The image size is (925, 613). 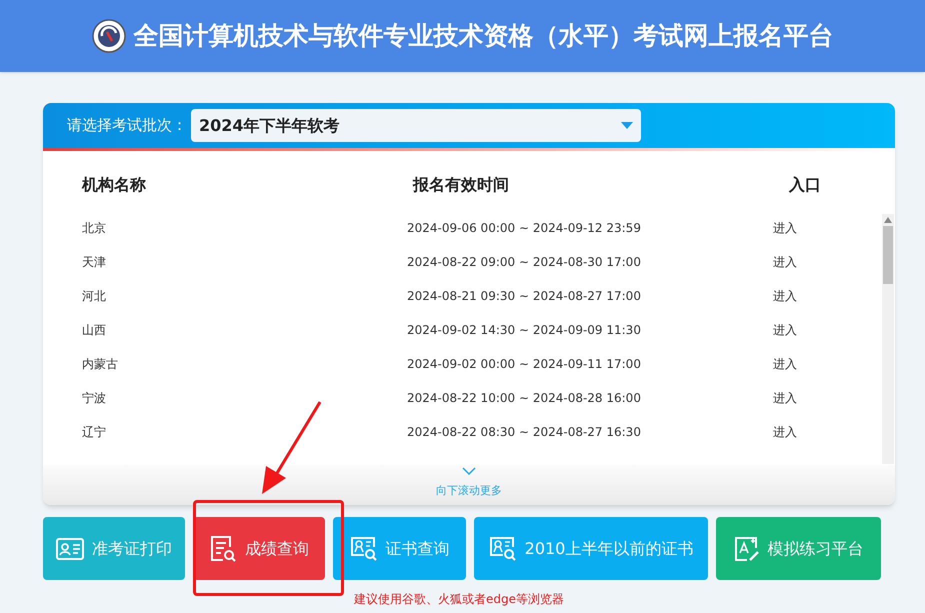 I want to click on registration-period: 2024-08-22 10:00 ~ 2024-08-28 16:00, so click(x=524, y=398).